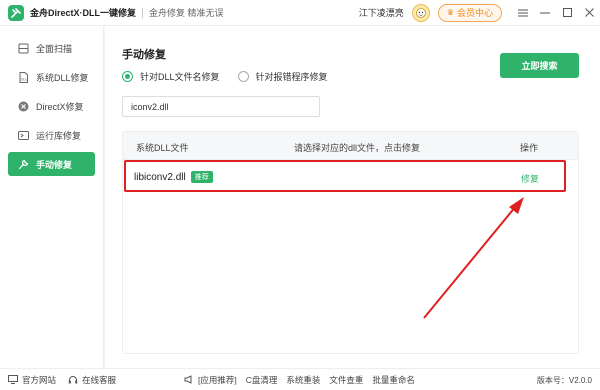 The image size is (600, 390). What do you see at coordinates (529, 148) in the screenshot?
I see `column-header-operation: 操作` at bounding box center [529, 148].